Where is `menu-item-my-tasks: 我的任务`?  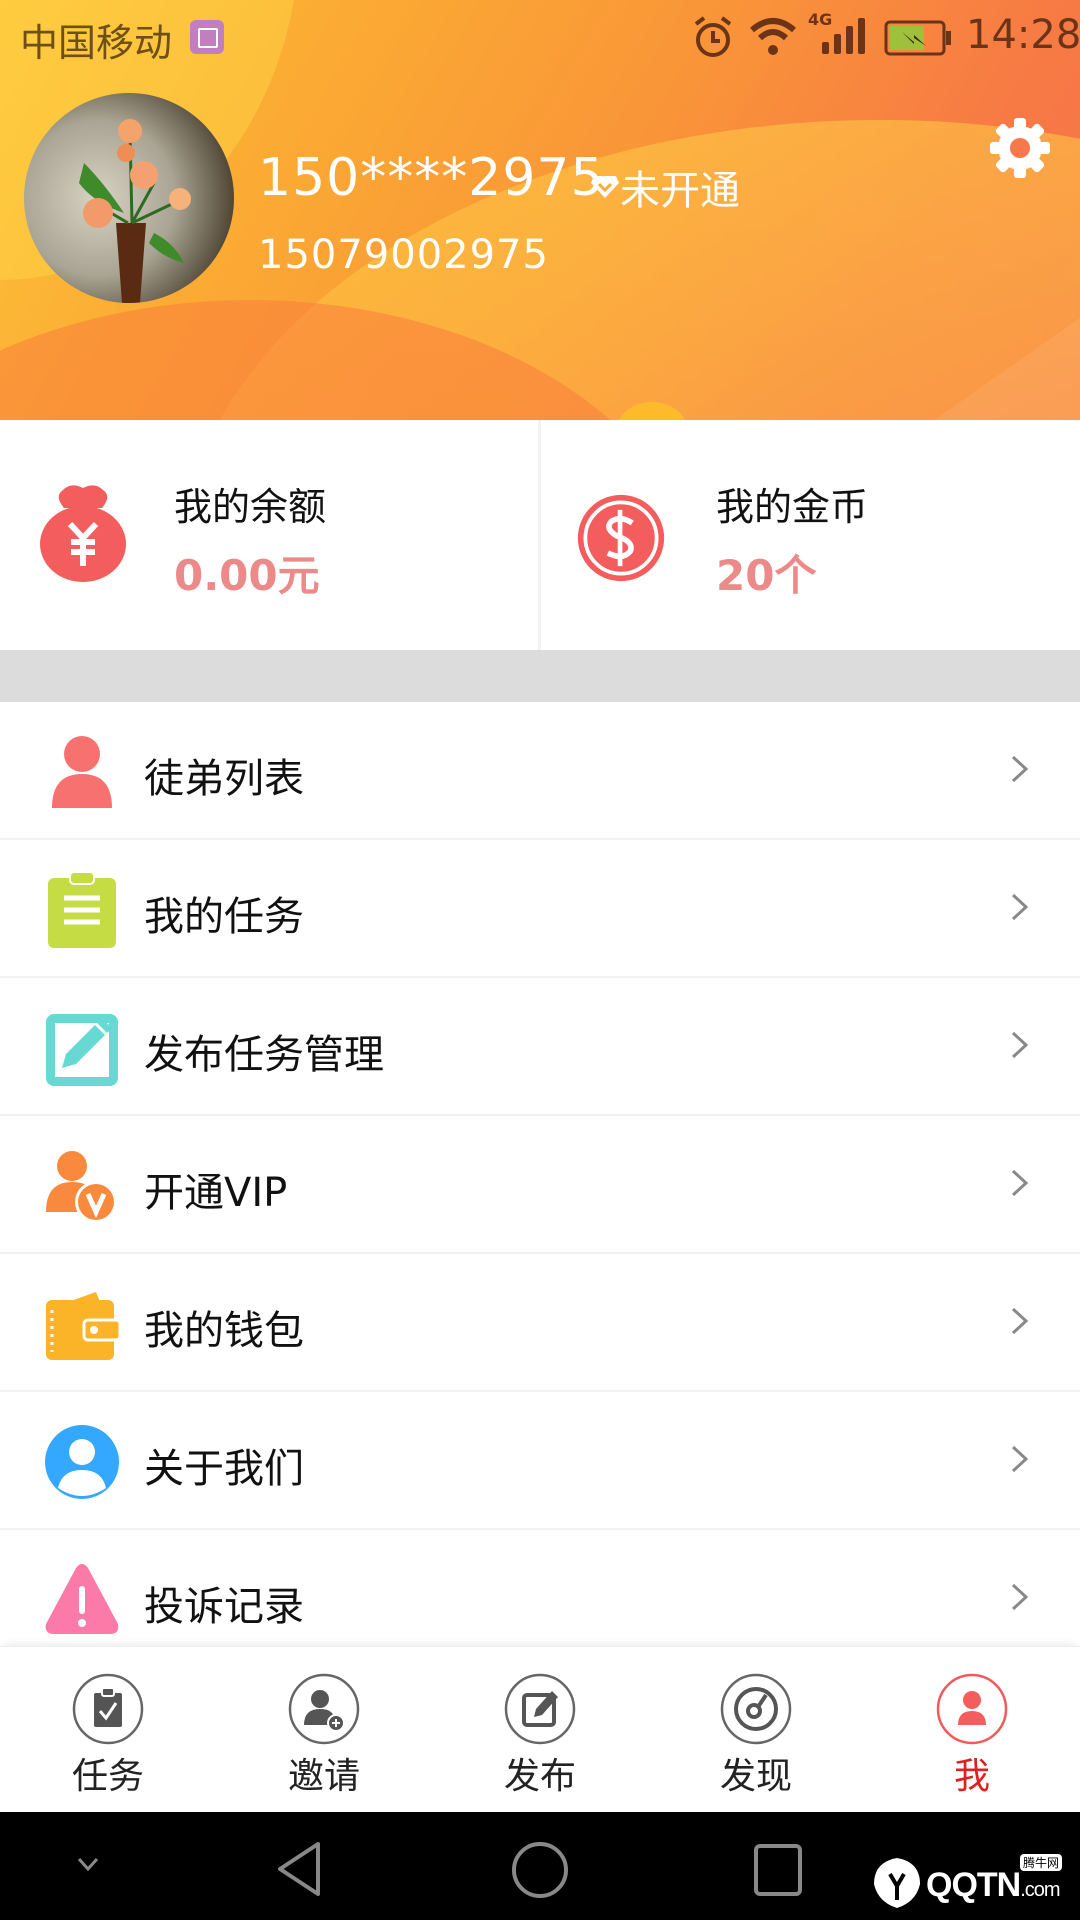 menu-item-my-tasks: 我的任务 is located at coordinates (540, 909).